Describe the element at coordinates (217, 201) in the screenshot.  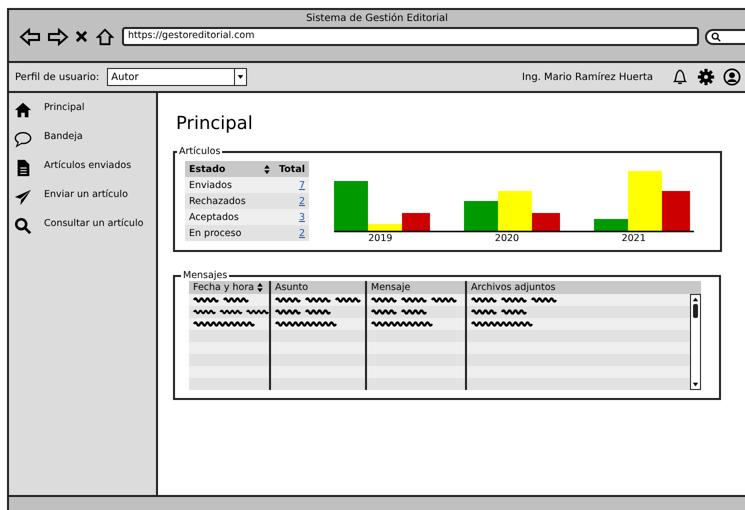
I see `table-cell-text: Rechazados` at that location.